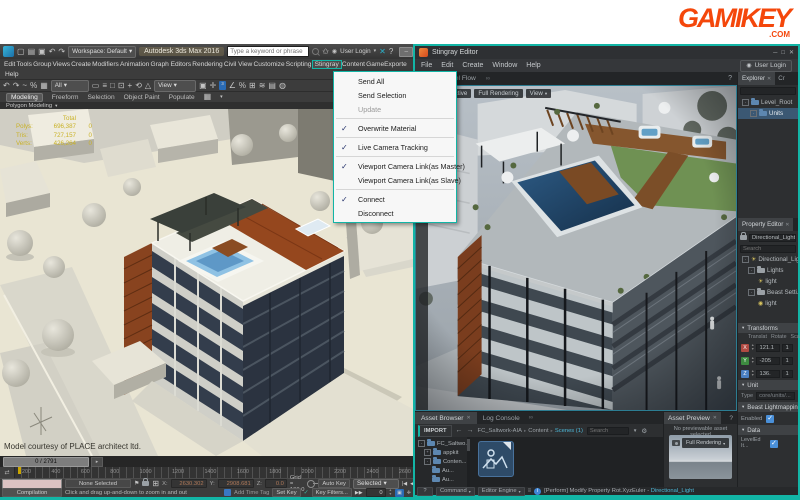 The width and height of the screenshot is (800, 500). Describe the element at coordinates (772, 237) in the screenshot. I see `property-target-field: Directional_Light` at that location.